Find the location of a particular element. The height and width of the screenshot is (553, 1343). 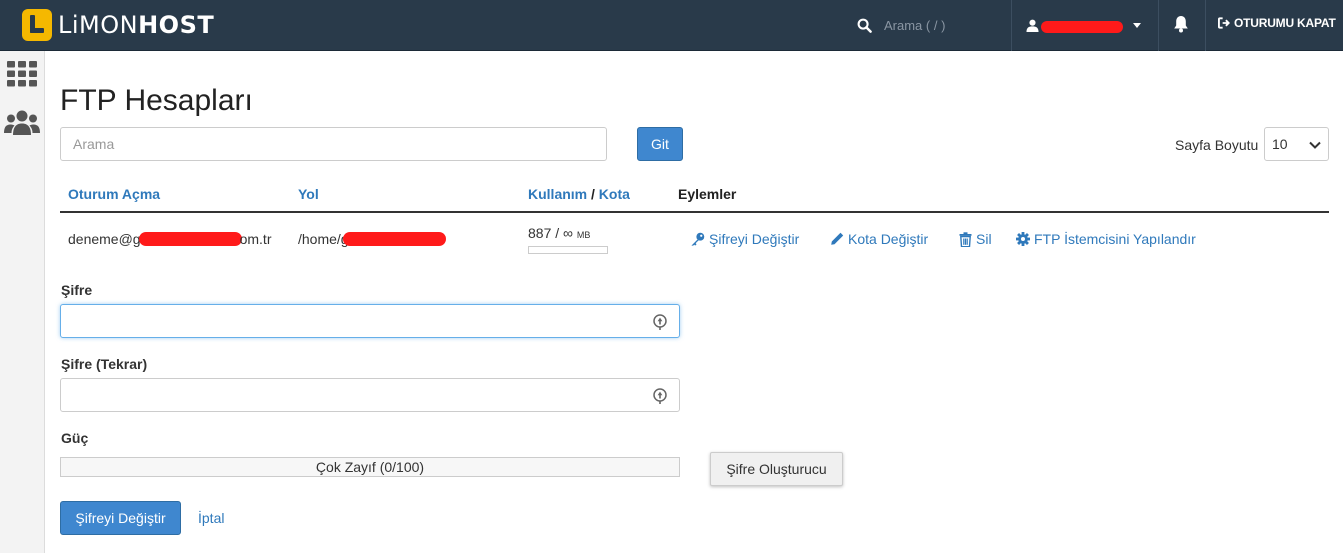

change-password-link: Şifreyi Değiştir is located at coordinates (744, 239).